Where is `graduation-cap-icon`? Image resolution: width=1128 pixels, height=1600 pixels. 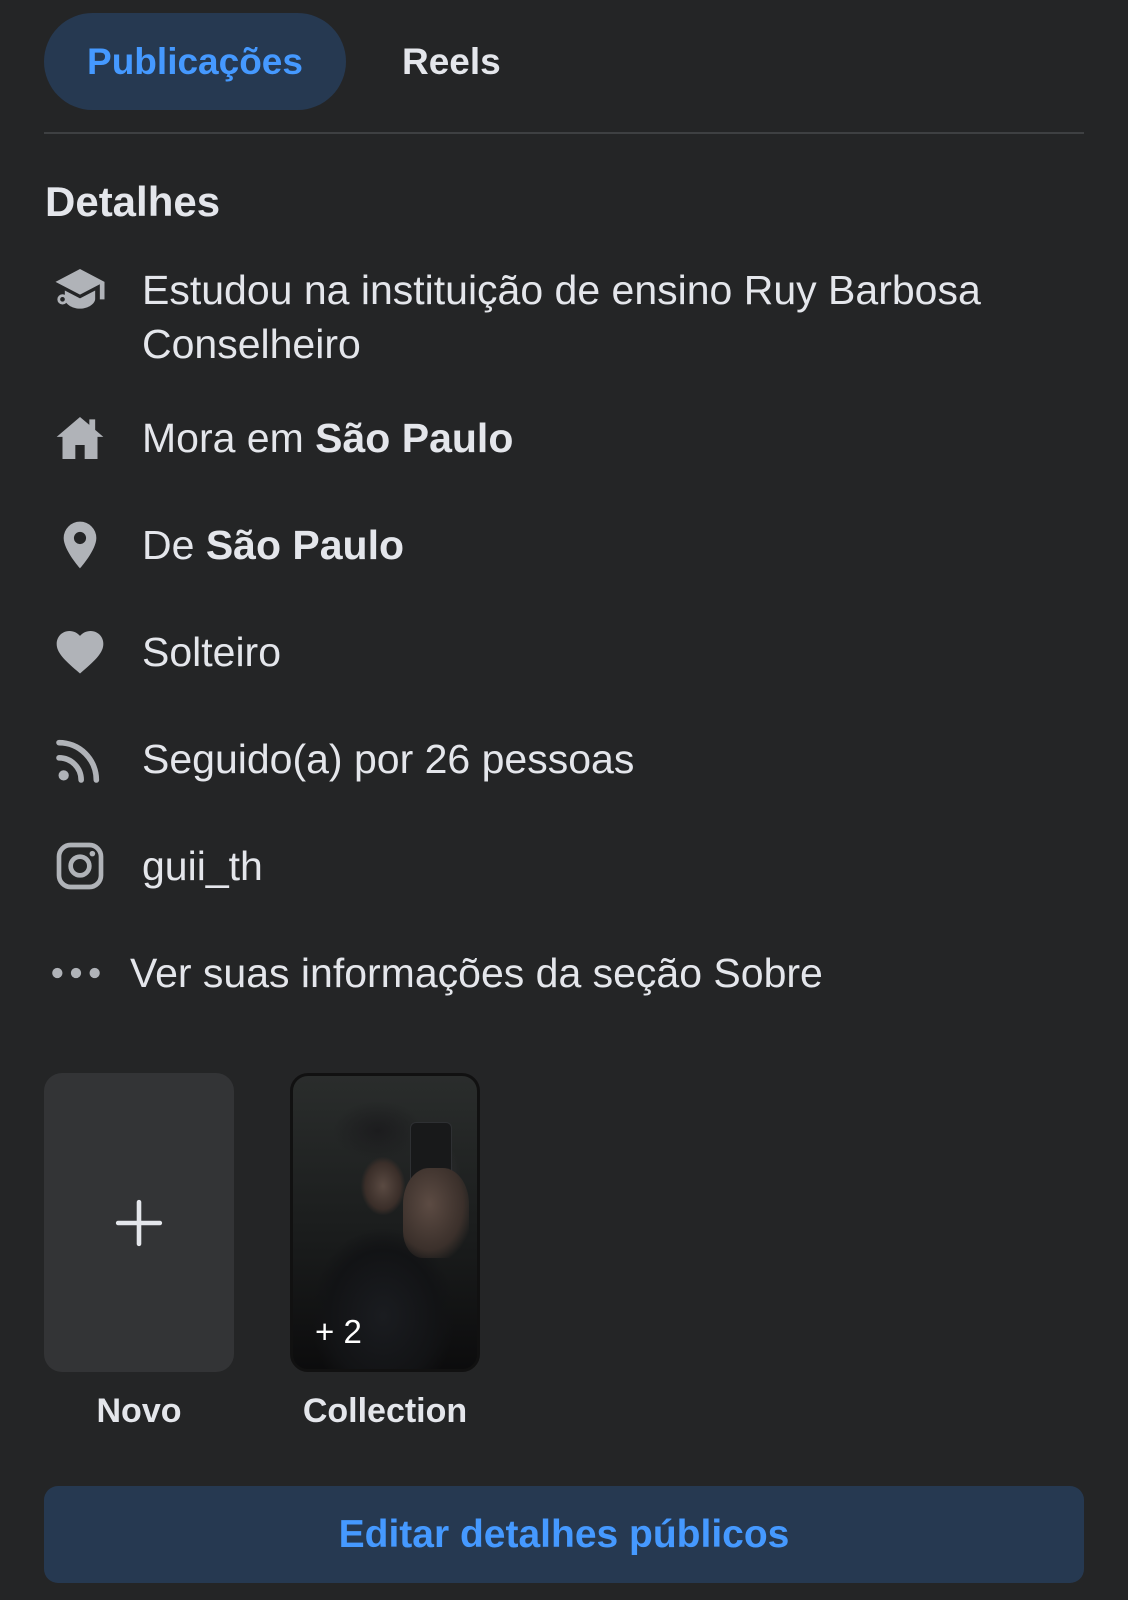
graduation-cap-icon is located at coordinates (83, 290).